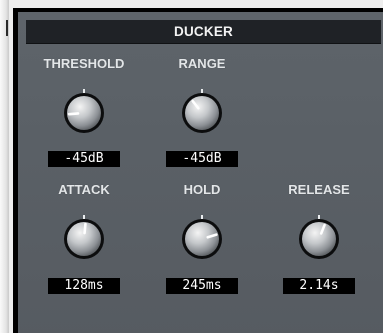 This screenshot has width=383, height=333. Describe the element at coordinates (319, 286) in the screenshot. I see `release-value: 2.14s` at that location.